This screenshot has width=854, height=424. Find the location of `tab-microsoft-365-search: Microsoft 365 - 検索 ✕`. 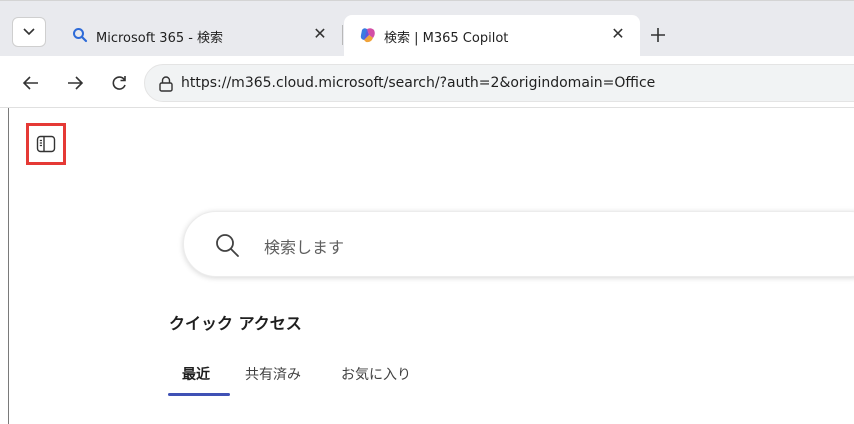

tab-microsoft-365-search: Microsoft 365 - 検索 ✕ is located at coordinates (199, 36).